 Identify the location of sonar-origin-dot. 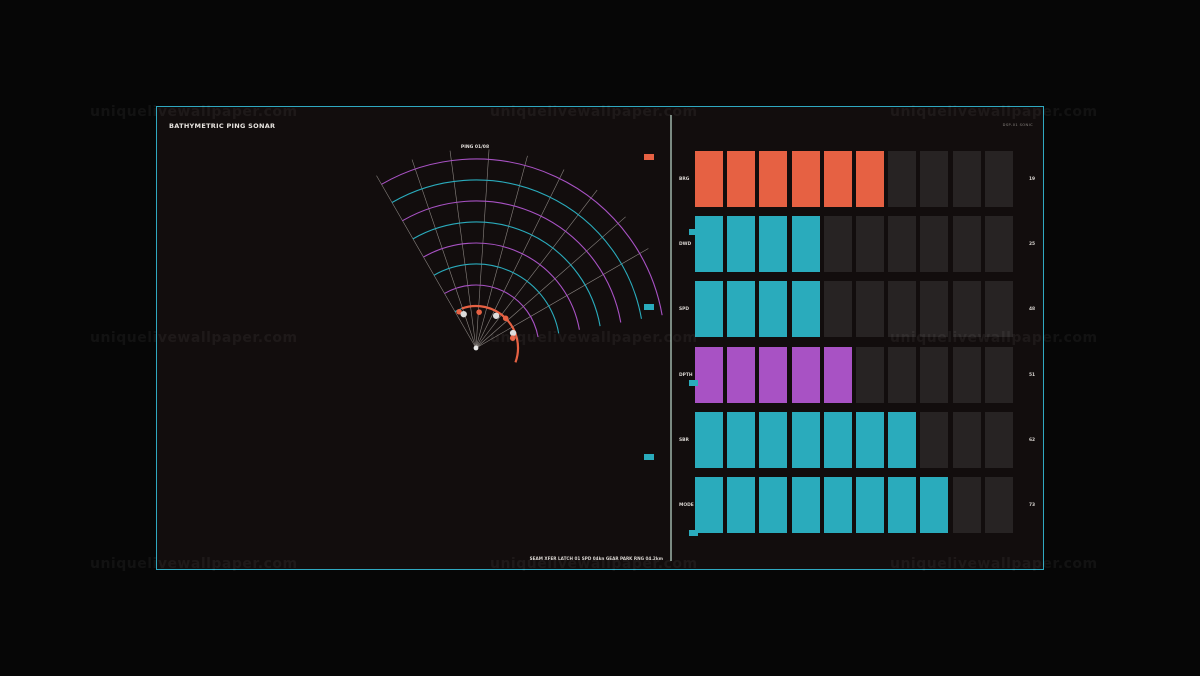
(476, 348).